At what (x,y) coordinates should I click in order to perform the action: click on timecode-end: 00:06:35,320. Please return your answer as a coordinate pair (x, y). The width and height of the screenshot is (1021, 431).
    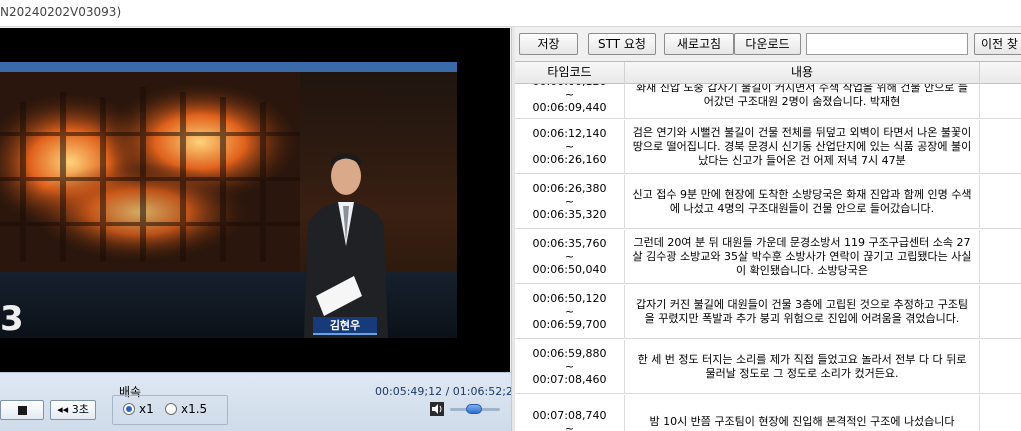
    Looking at the image, I should click on (569, 214).